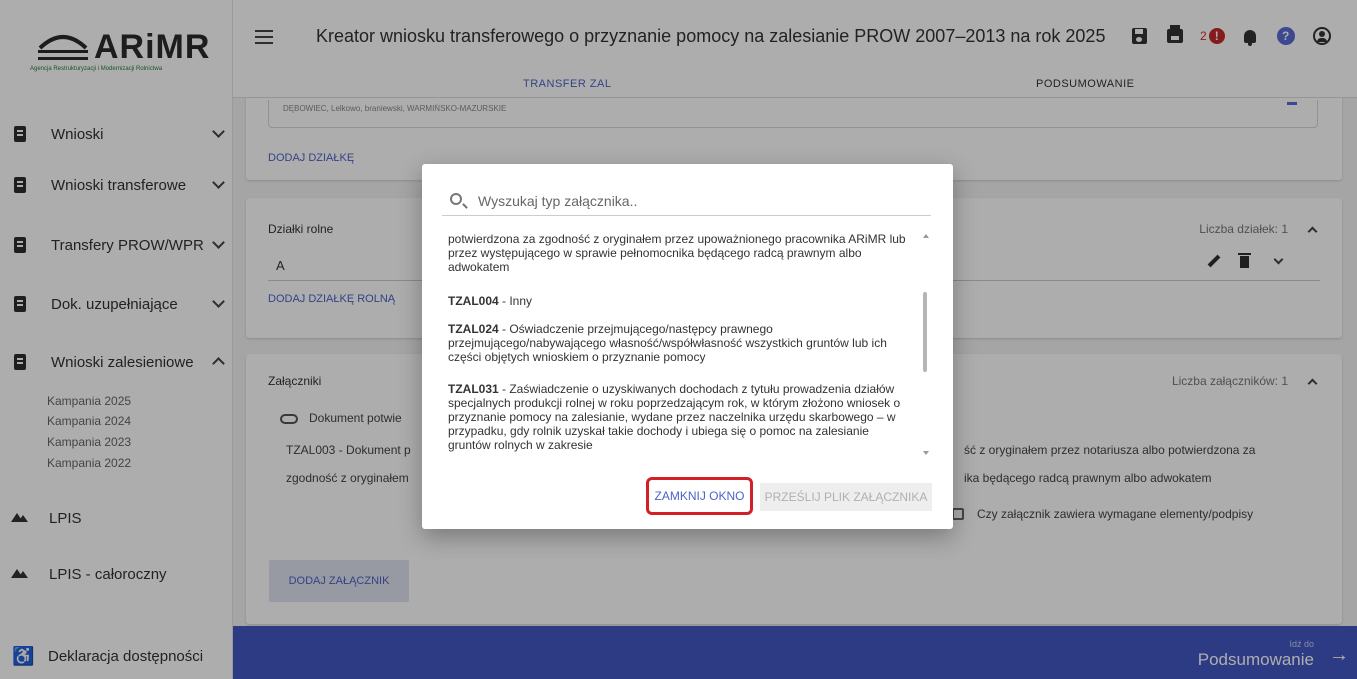  I want to click on list-item-code: TZAL024, so click(473, 329).